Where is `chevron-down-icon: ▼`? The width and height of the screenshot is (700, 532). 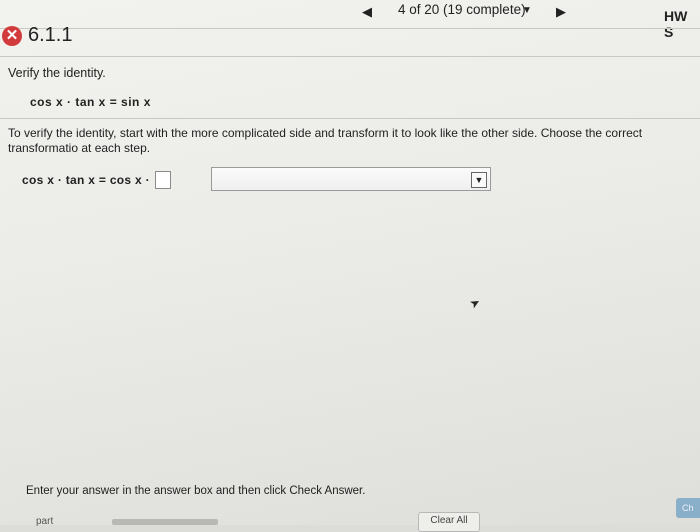 chevron-down-icon: ▼ is located at coordinates (479, 180).